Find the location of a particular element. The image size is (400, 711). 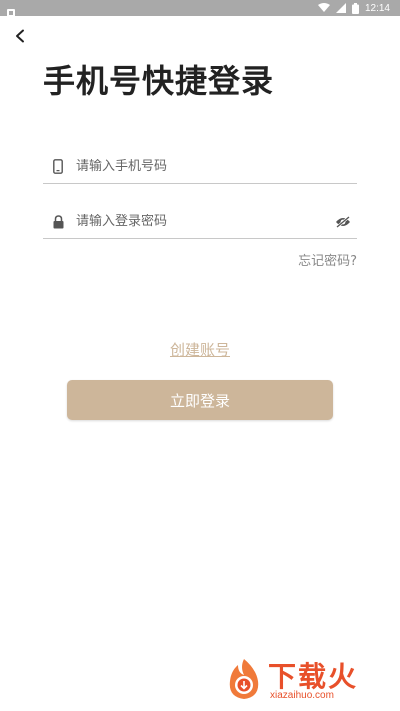

watermark-domain: xiazaihuo.com is located at coordinates (302, 695).